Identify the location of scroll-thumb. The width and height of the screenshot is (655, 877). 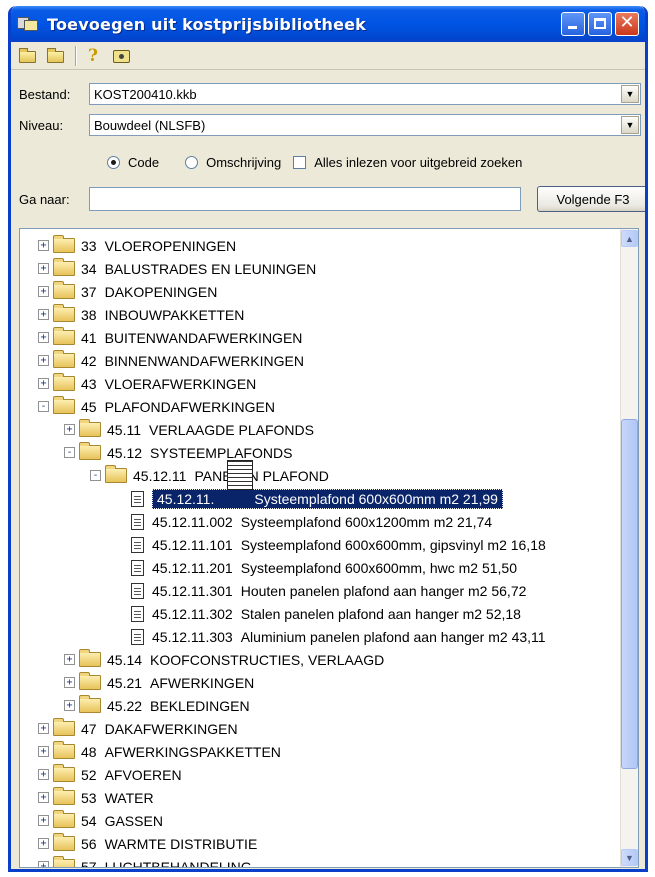
(629, 594).